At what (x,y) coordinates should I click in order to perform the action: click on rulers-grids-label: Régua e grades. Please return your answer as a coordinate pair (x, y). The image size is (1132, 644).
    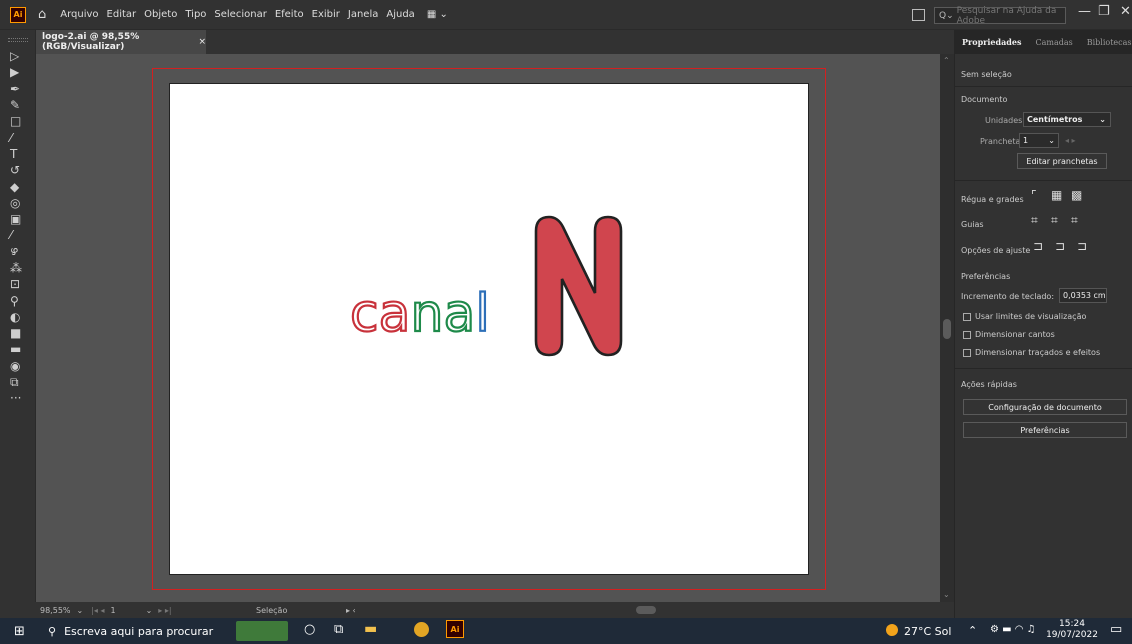
    Looking at the image, I should click on (992, 199).